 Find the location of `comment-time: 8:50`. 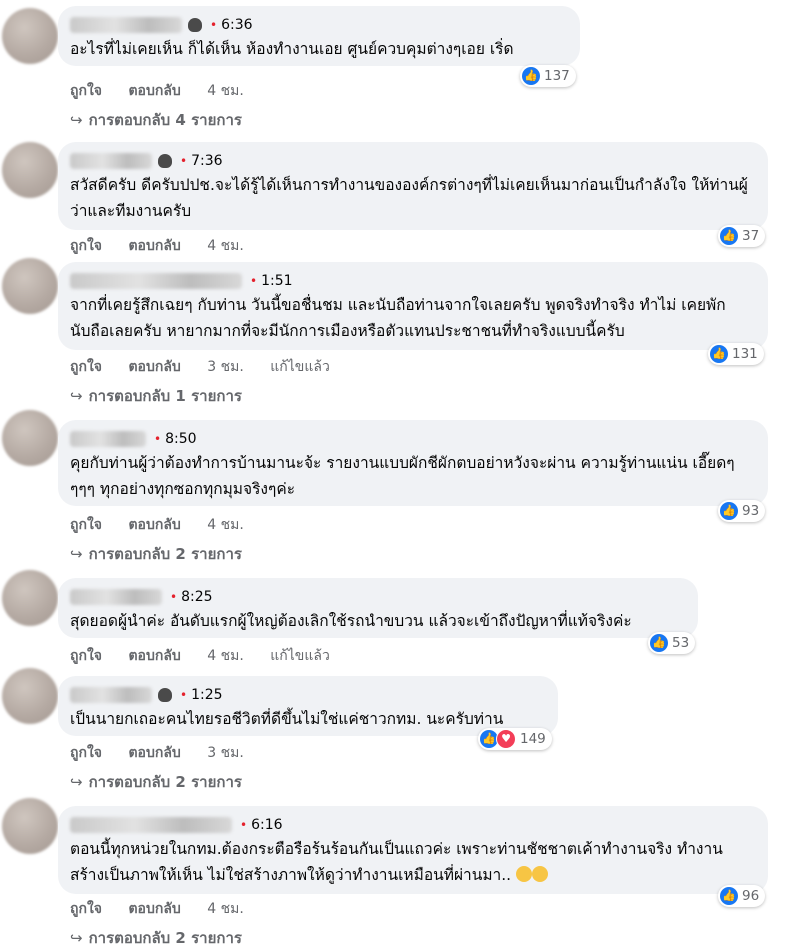

comment-time: 8:50 is located at coordinates (181, 439).